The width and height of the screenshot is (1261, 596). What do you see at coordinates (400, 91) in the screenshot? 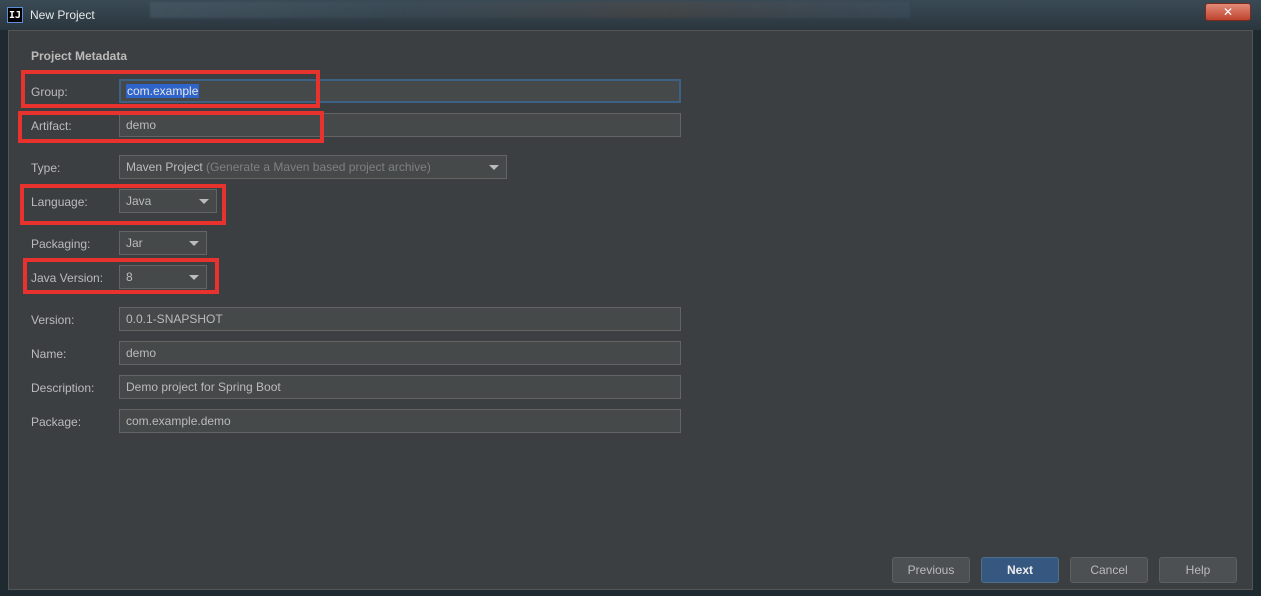
I see `group-field: com.example` at bounding box center [400, 91].